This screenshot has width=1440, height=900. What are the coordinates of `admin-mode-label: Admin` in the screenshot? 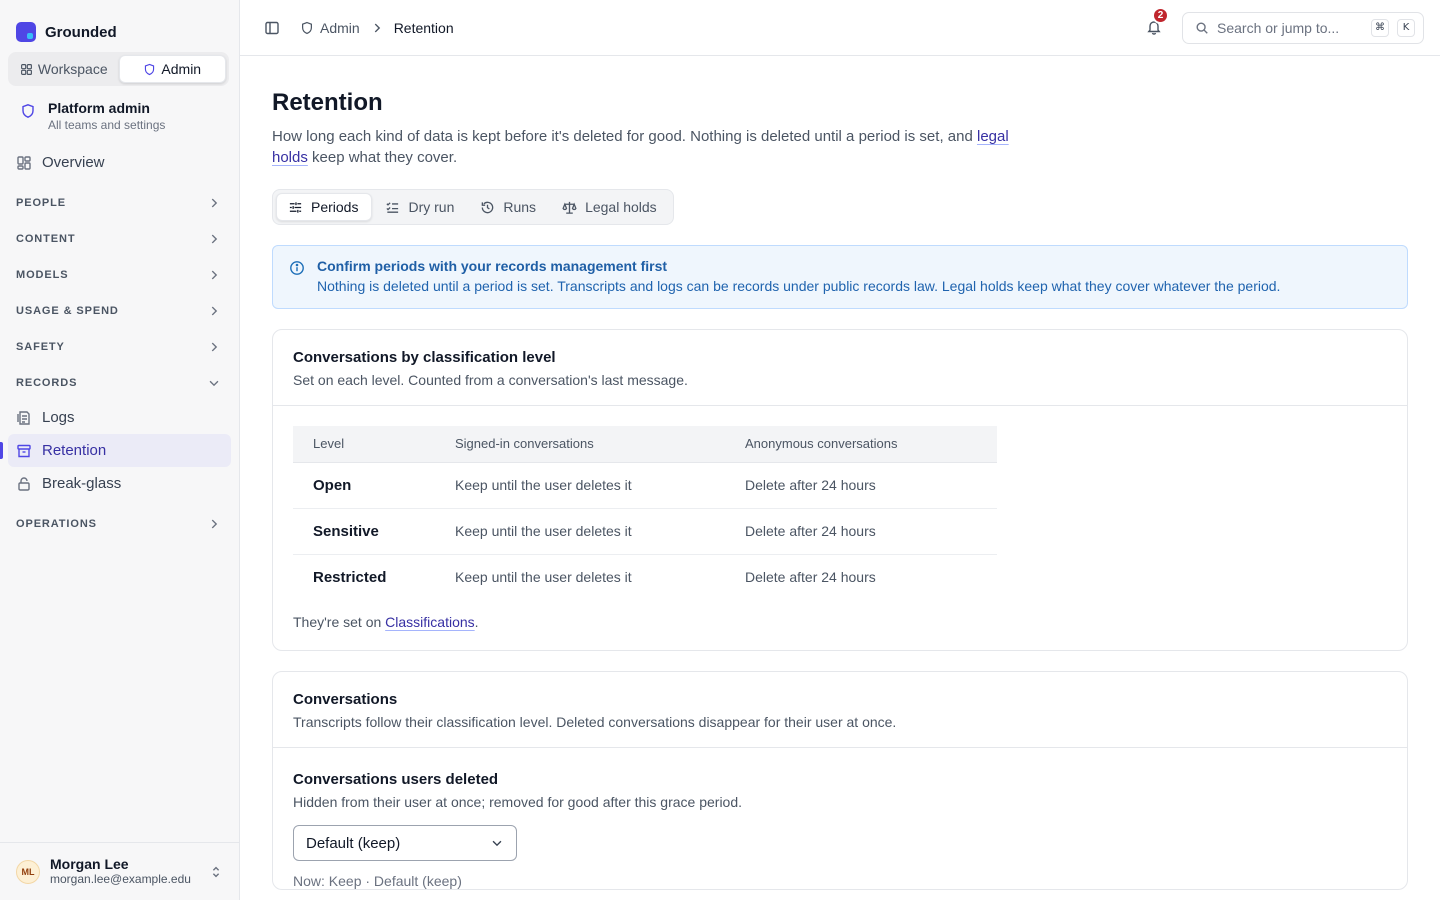 It's located at (181, 69).